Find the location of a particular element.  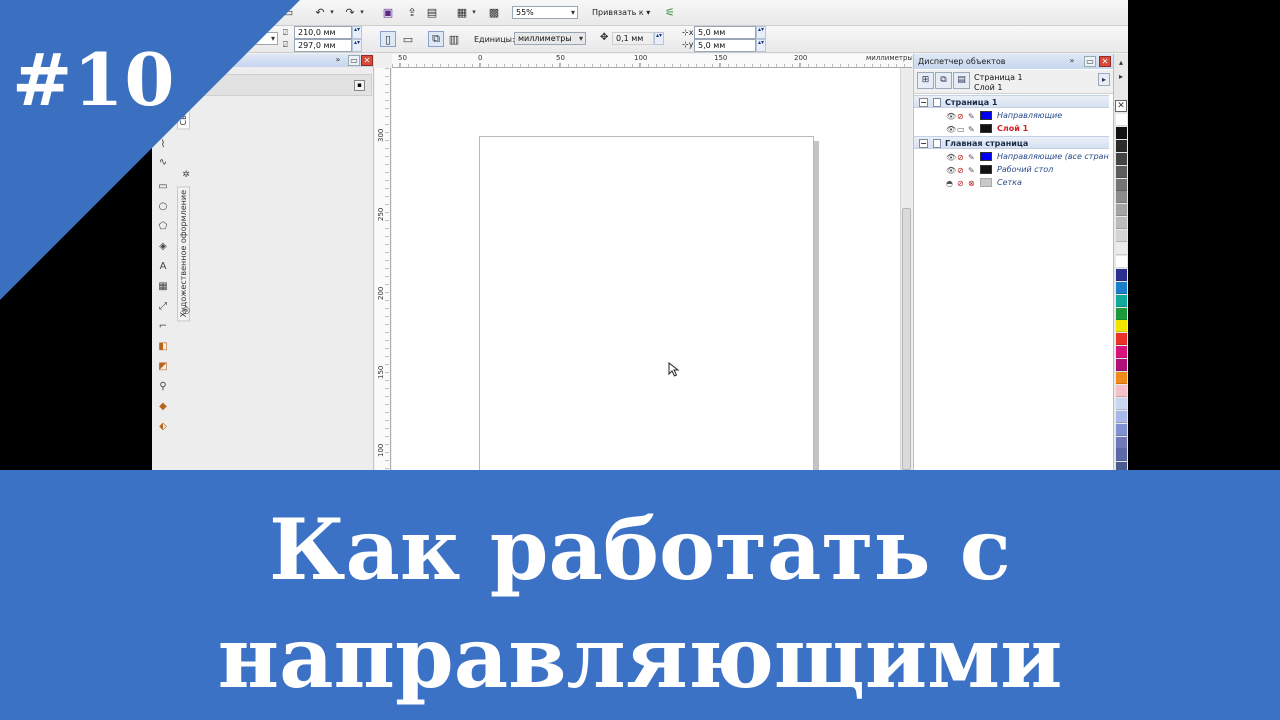

nudge-spinner: ▴▾ is located at coordinates (659, 38).